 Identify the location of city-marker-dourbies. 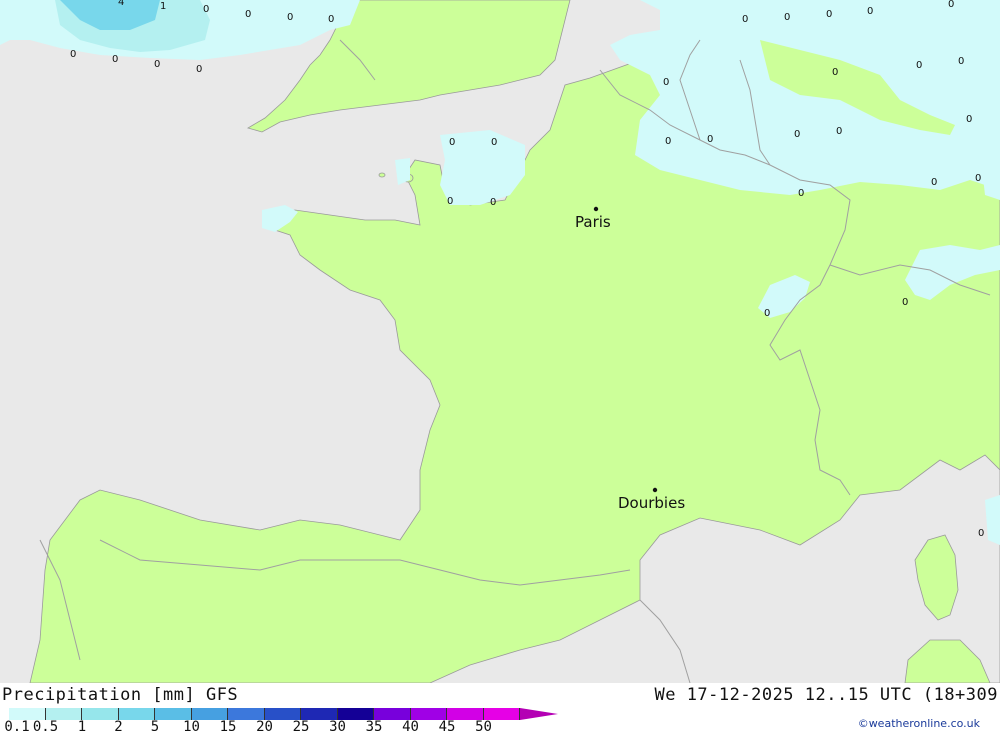
(655, 490).